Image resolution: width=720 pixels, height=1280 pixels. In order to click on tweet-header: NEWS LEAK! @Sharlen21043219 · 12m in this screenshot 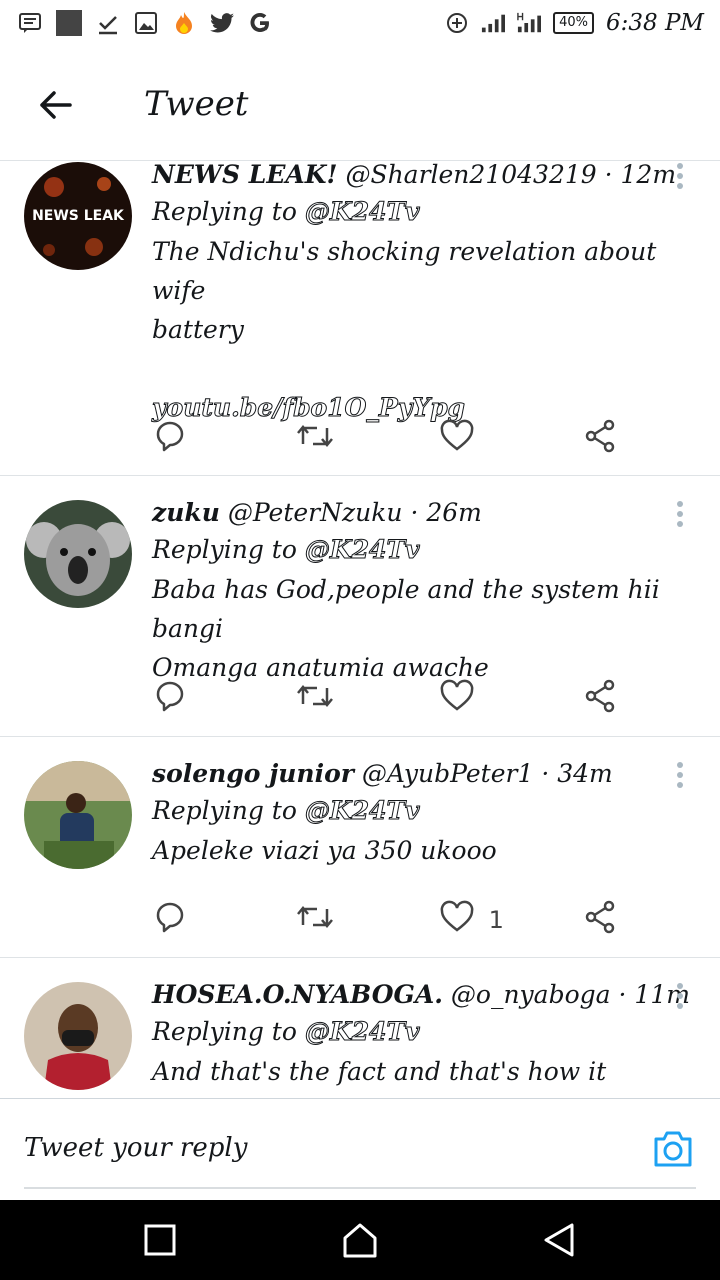, I will do `click(416, 174)`.